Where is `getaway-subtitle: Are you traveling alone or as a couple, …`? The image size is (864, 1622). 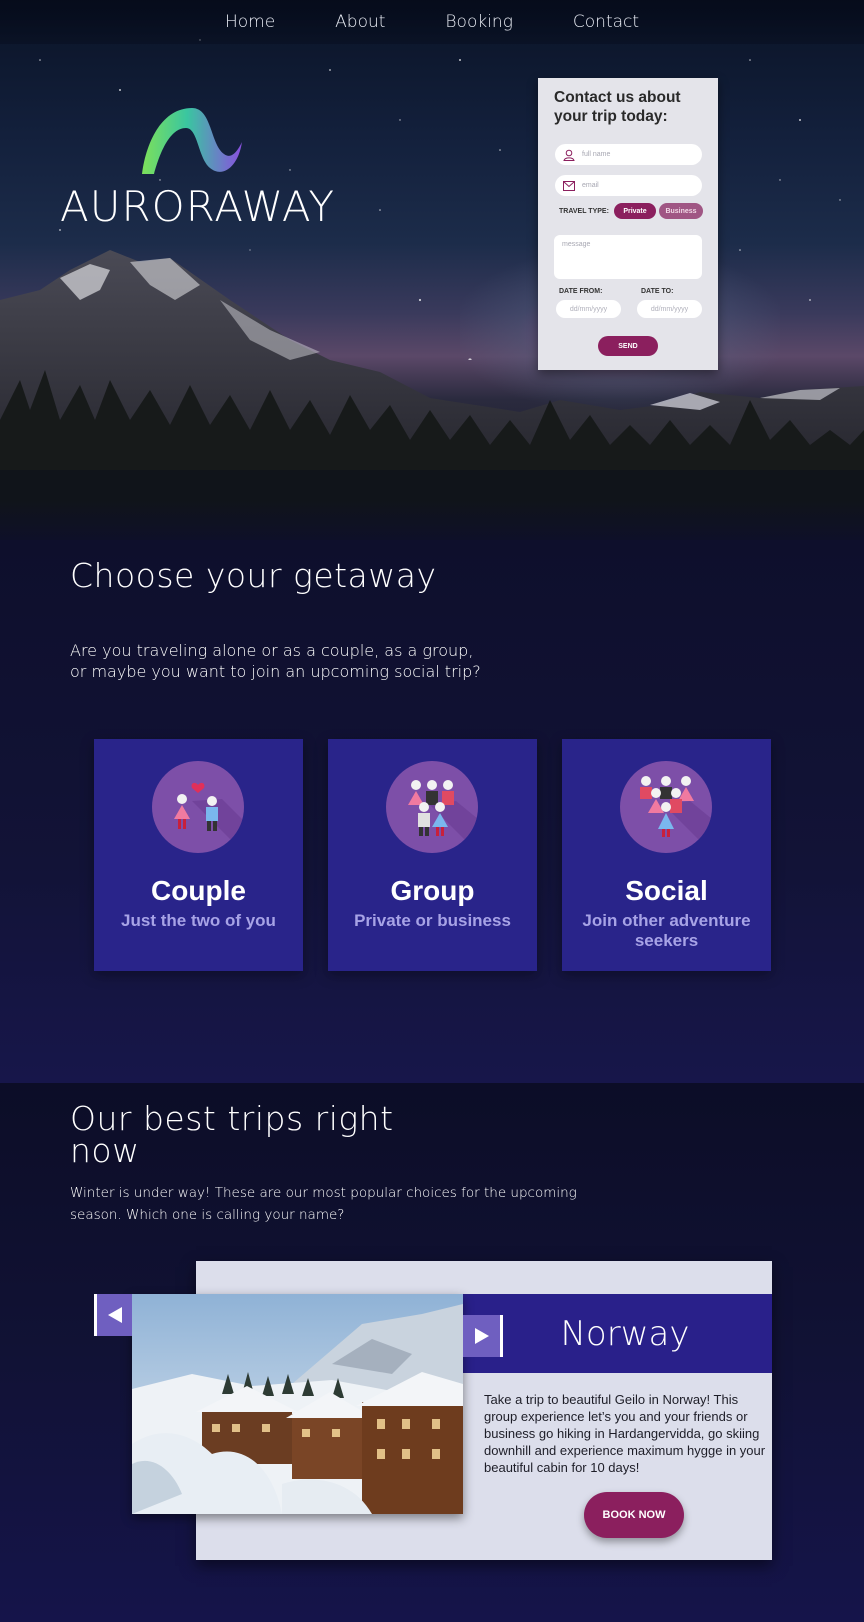
getaway-subtitle: Are you traveling alone or as a couple, … is located at coordinates (275, 661).